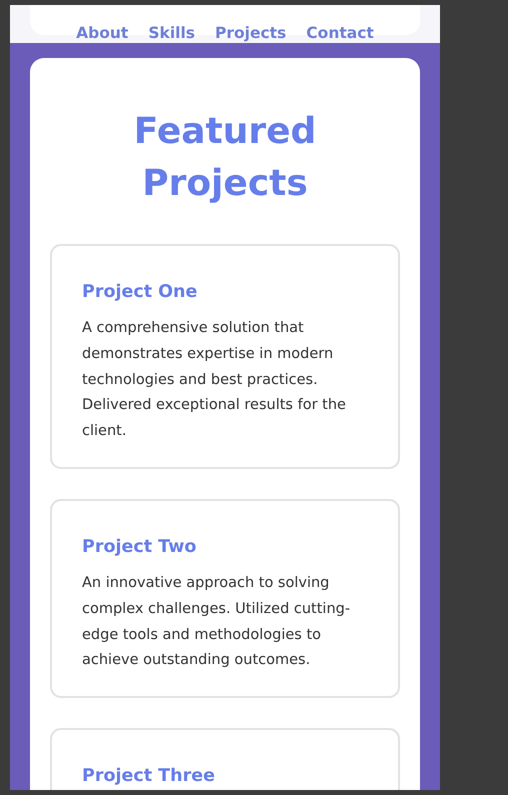  Describe the element at coordinates (340, 33) in the screenshot. I see `nav-link: Contact` at that location.